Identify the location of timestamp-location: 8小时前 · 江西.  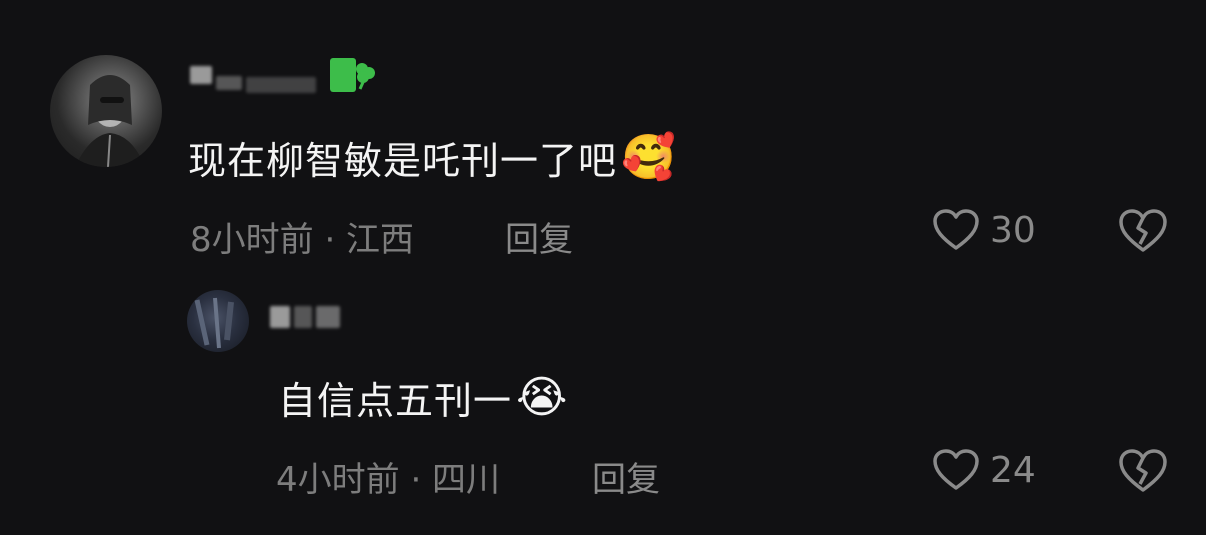
(302, 240).